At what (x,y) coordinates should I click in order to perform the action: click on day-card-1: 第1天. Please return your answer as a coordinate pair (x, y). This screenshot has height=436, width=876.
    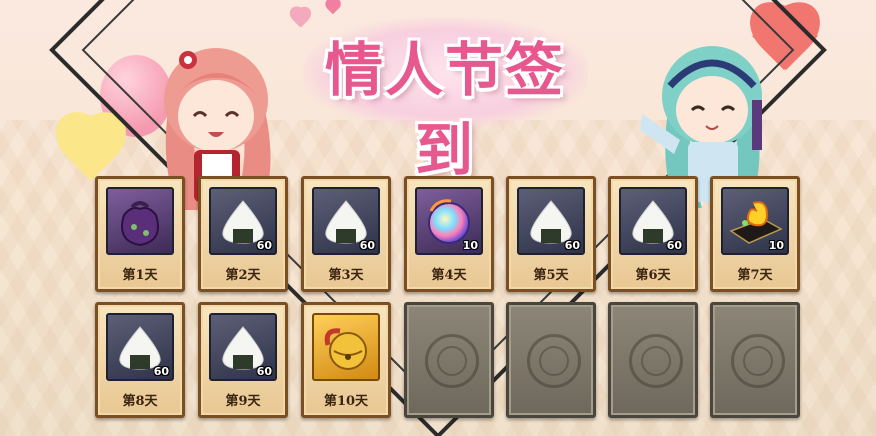
    Looking at the image, I should click on (140, 234).